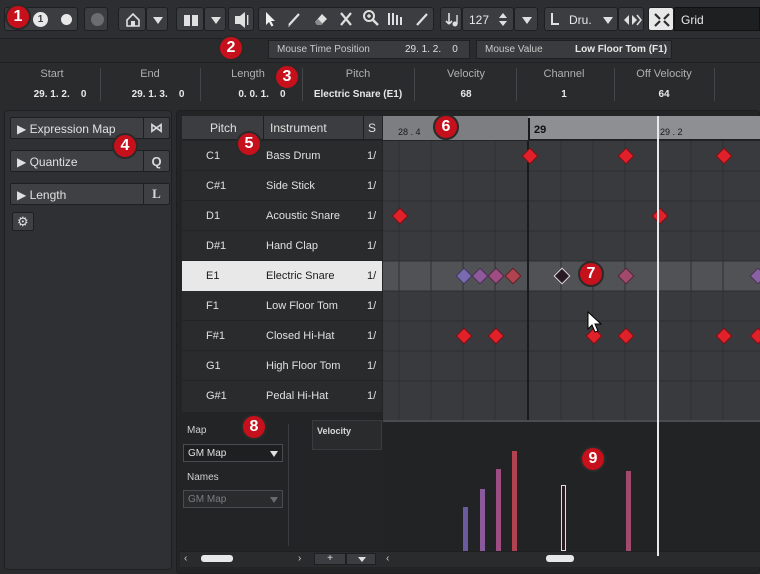 This screenshot has height=574, width=760. What do you see at coordinates (90, 194) in the screenshot?
I see `length-section: ▶ Length L` at bounding box center [90, 194].